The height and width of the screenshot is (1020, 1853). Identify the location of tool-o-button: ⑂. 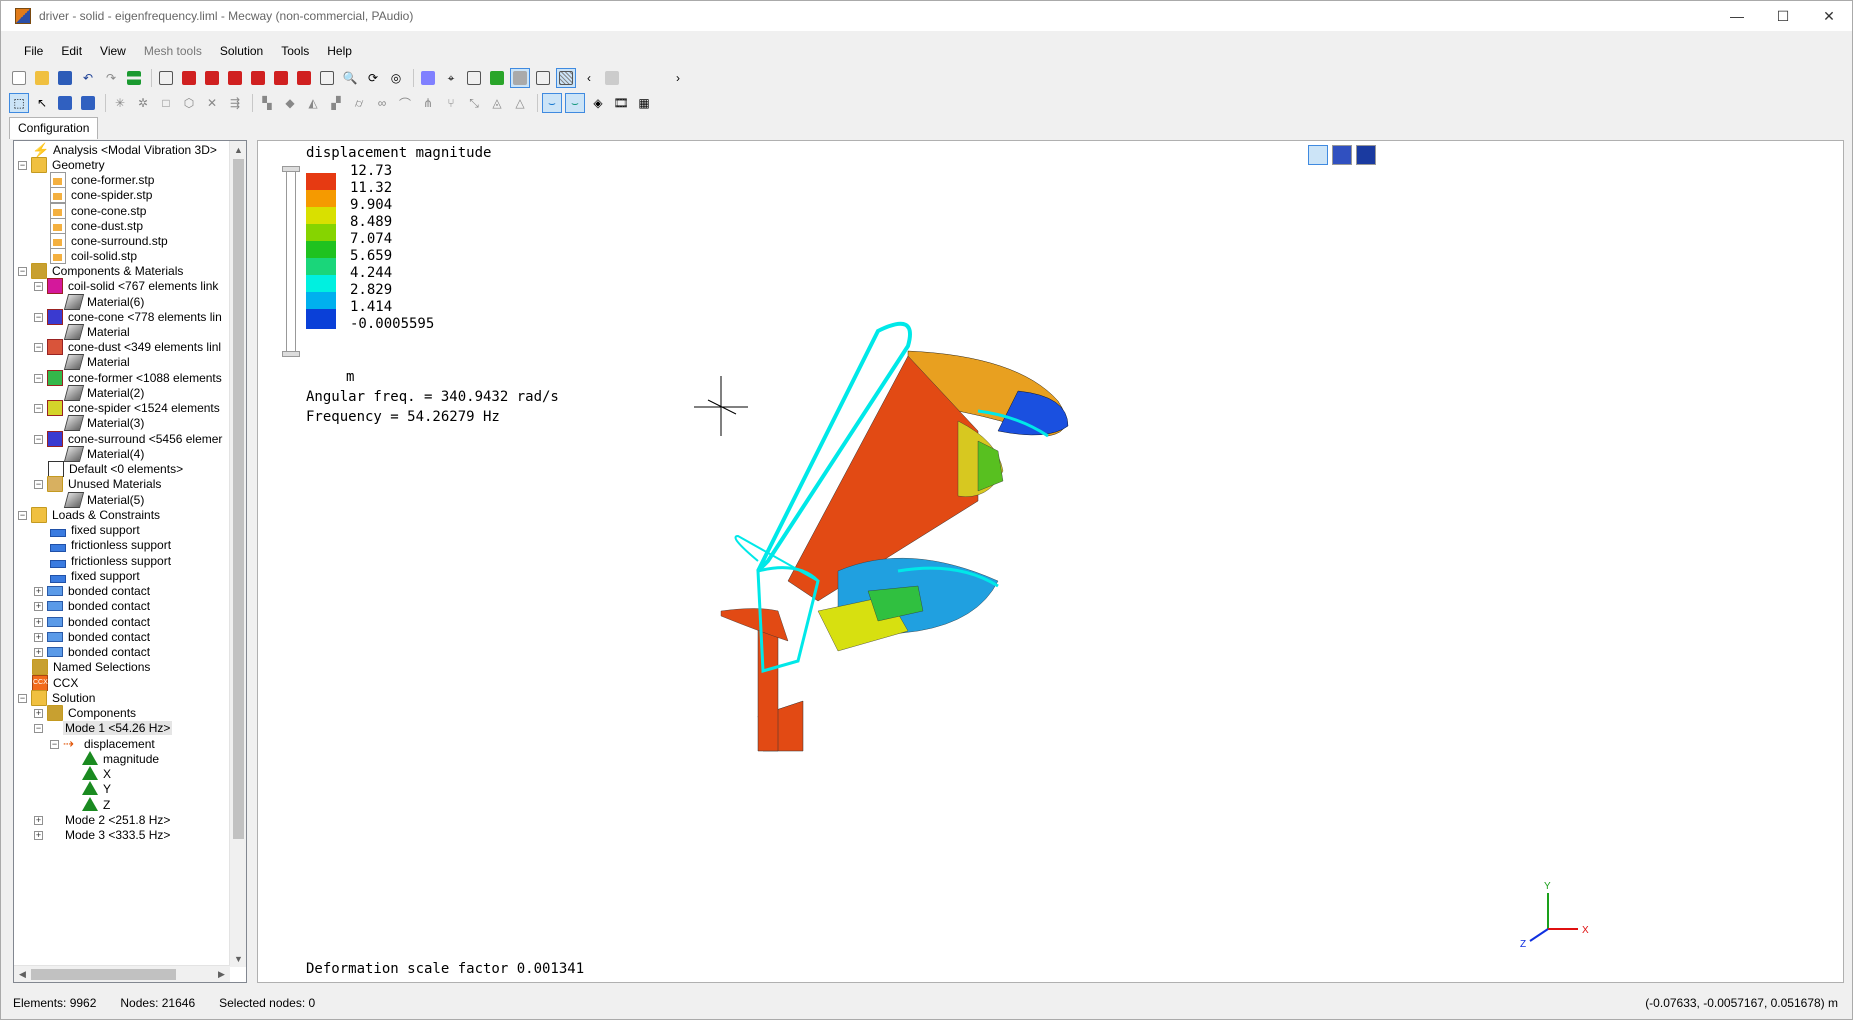
(451, 103).